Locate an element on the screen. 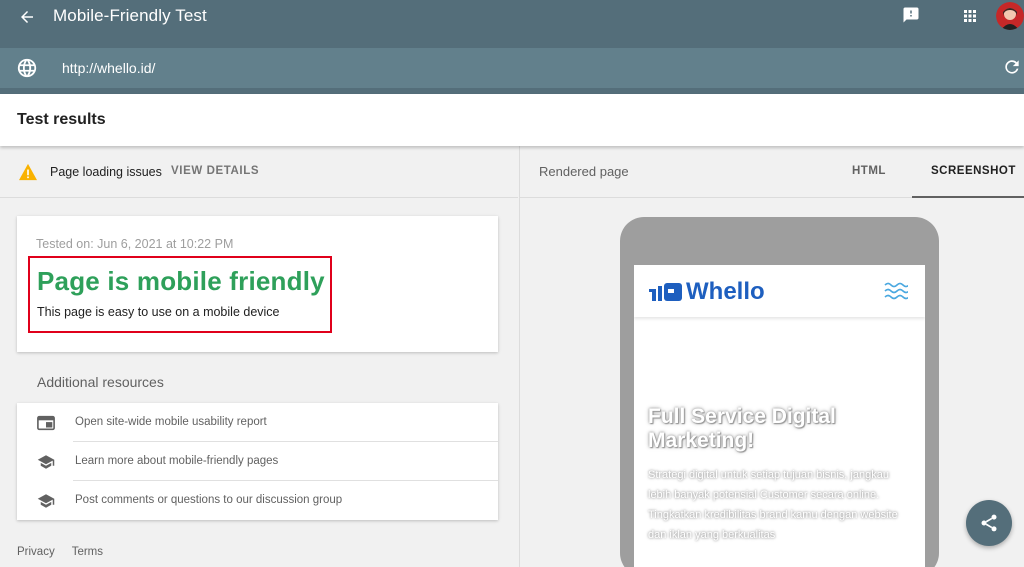 The height and width of the screenshot is (567, 1024). terms-link: Terms is located at coordinates (87, 552).